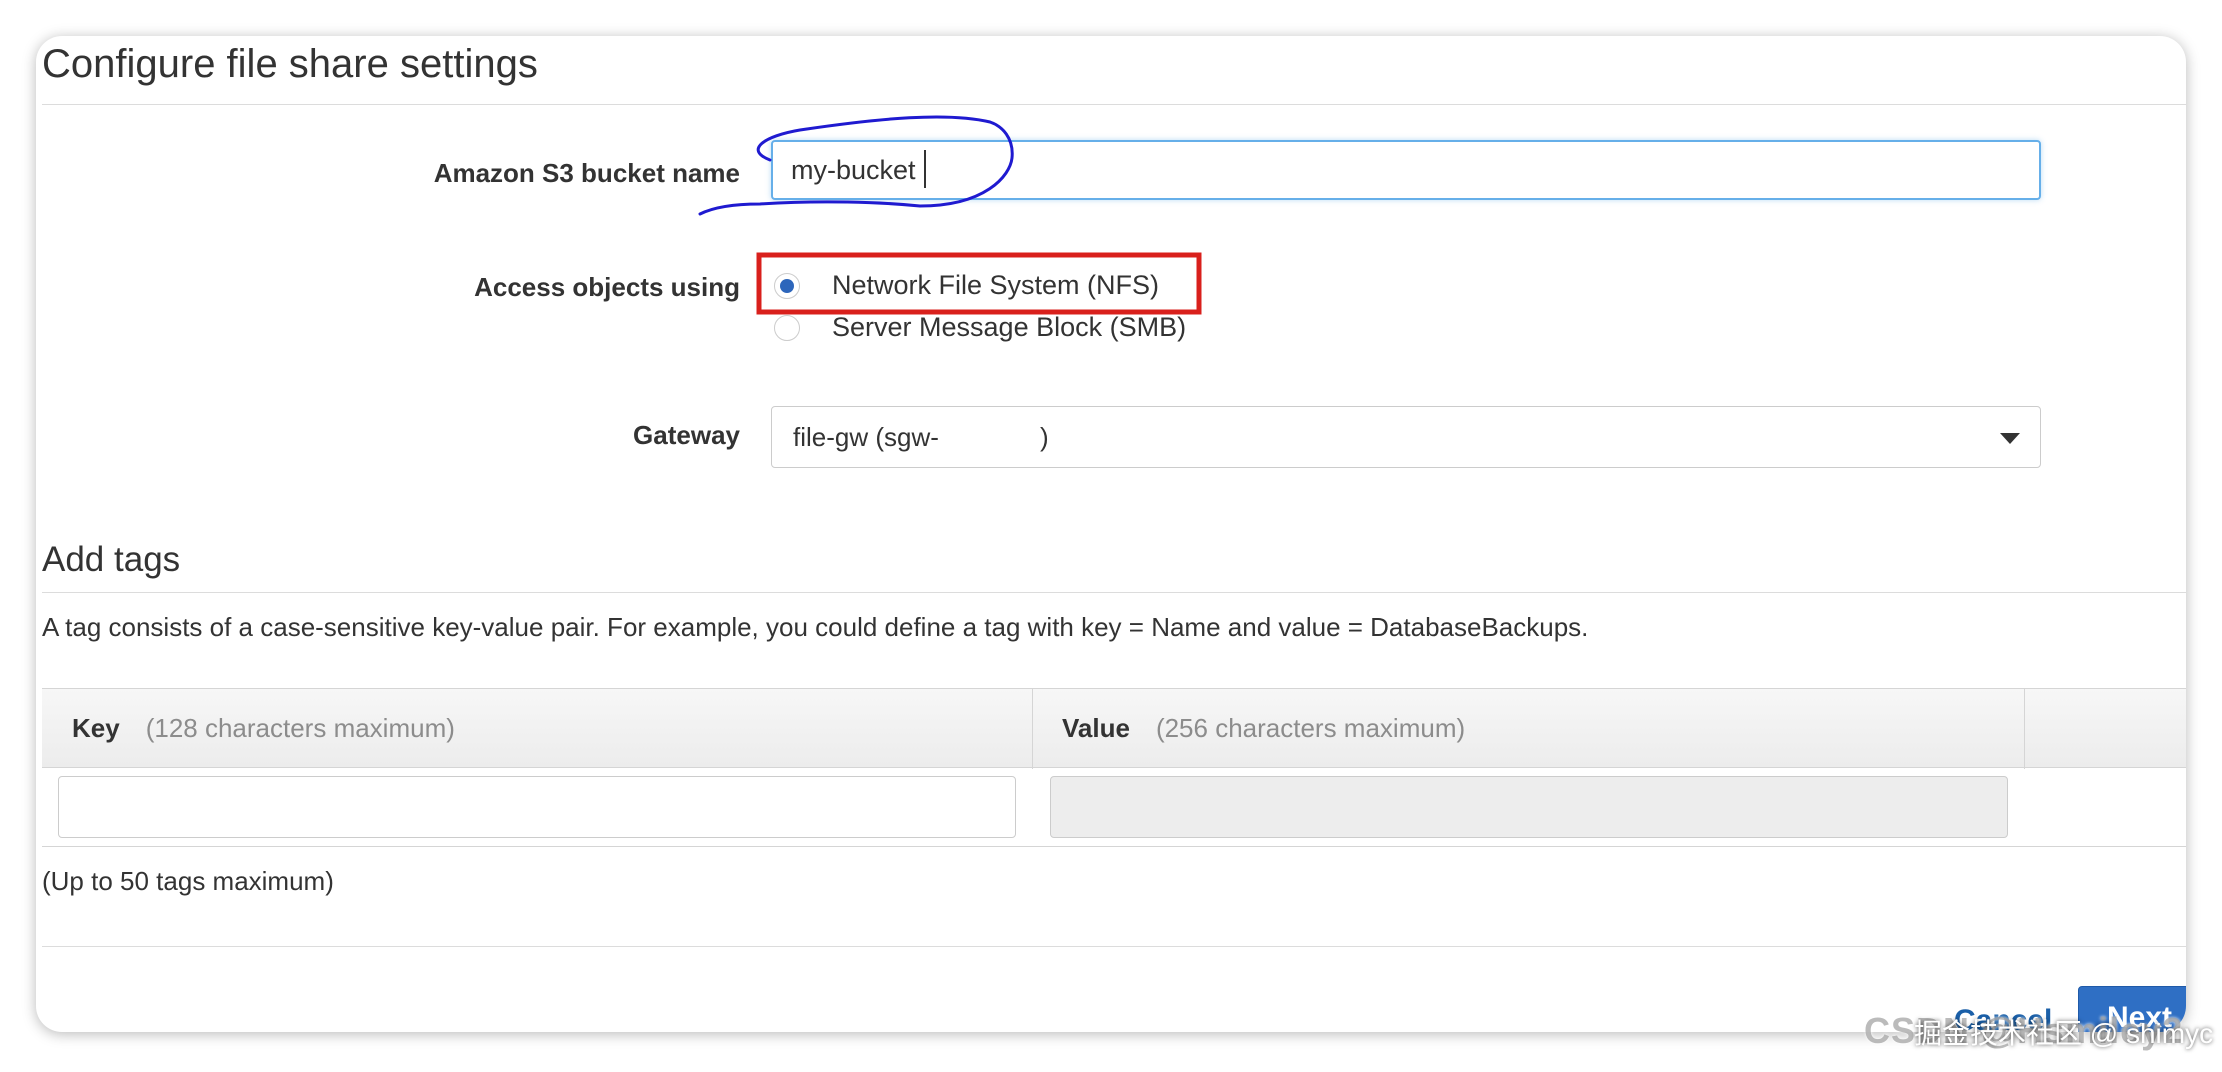 The width and height of the screenshot is (2222, 1072). I want to click on key-column-header: Key (128 characters maximum), so click(263, 728).